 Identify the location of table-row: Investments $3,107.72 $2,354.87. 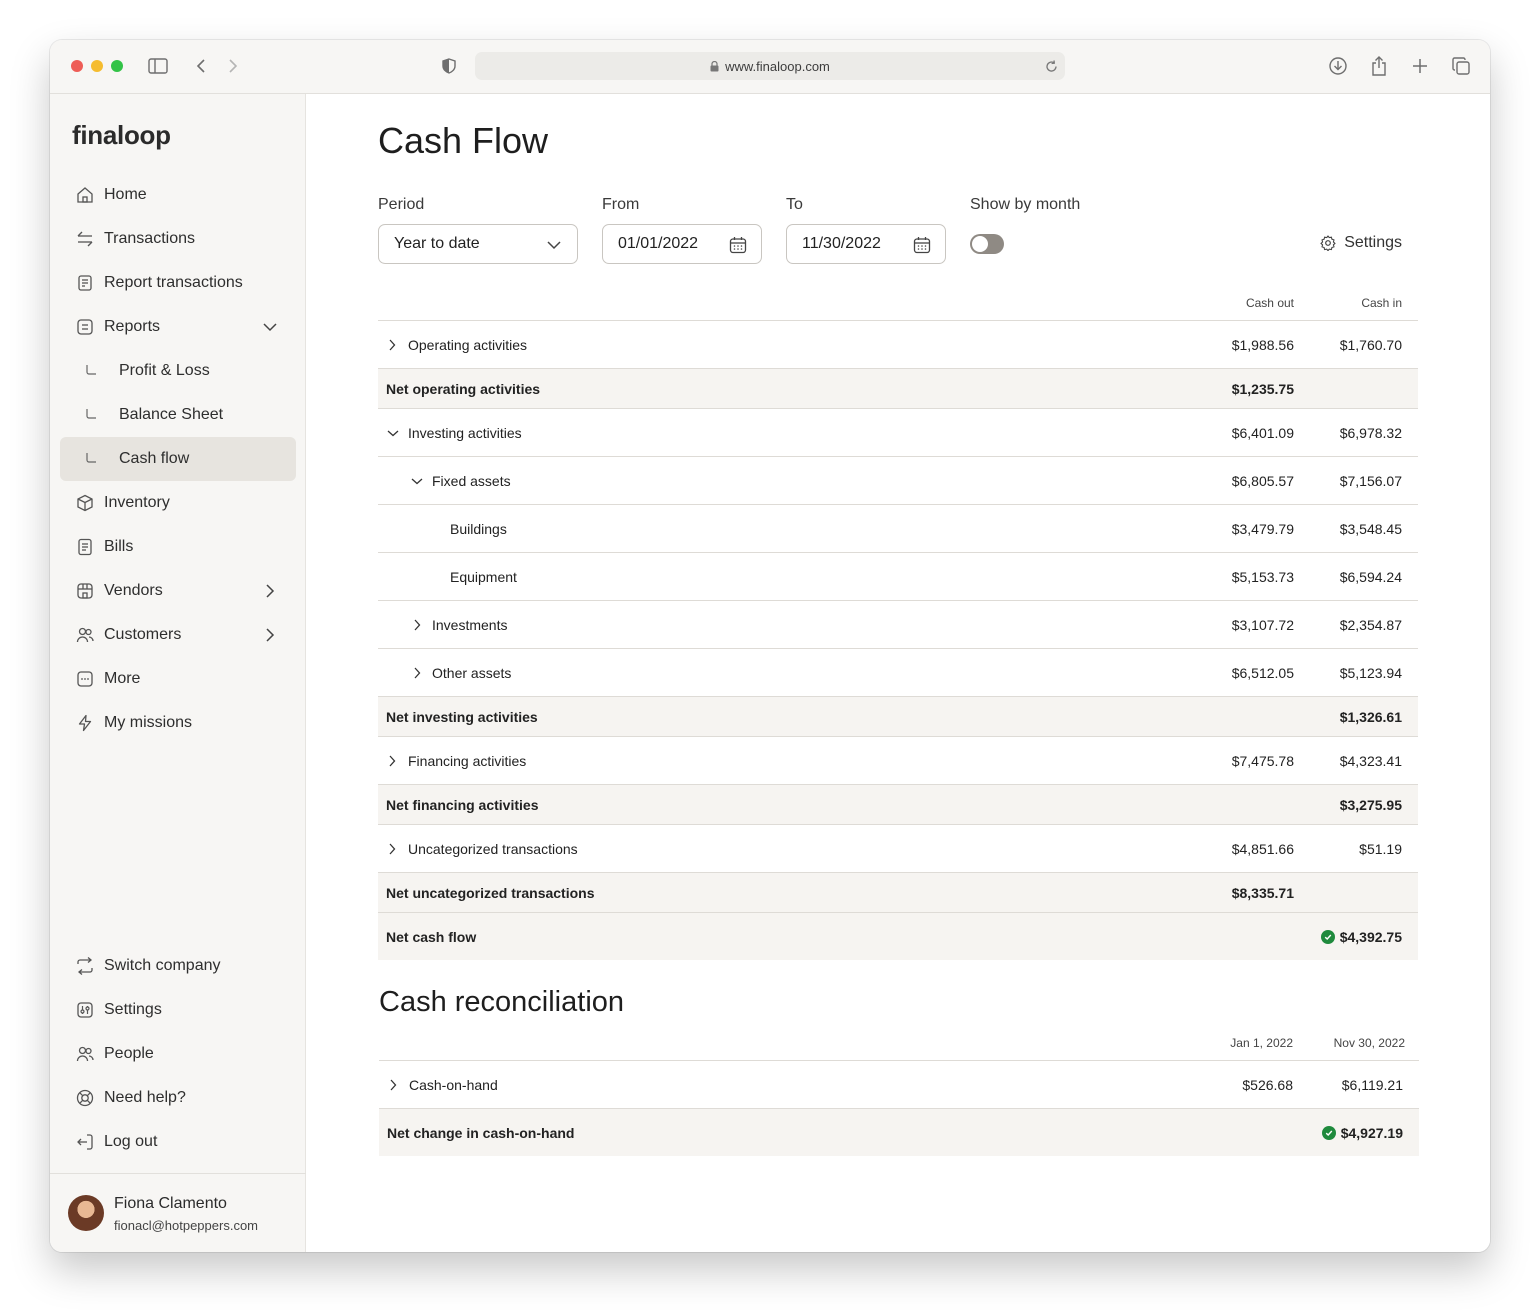
(898, 624).